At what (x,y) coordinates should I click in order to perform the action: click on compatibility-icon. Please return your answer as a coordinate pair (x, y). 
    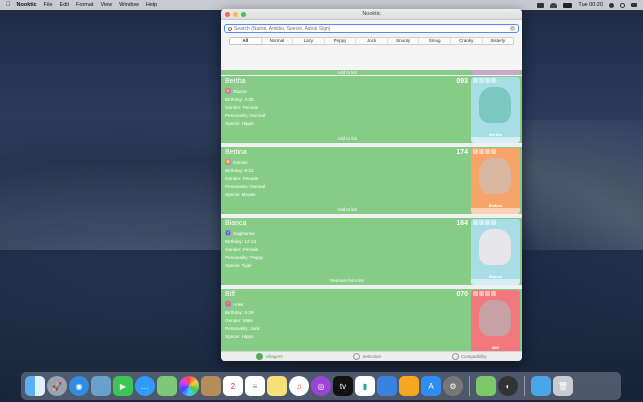
    Looking at the image, I should click on (455, 356).